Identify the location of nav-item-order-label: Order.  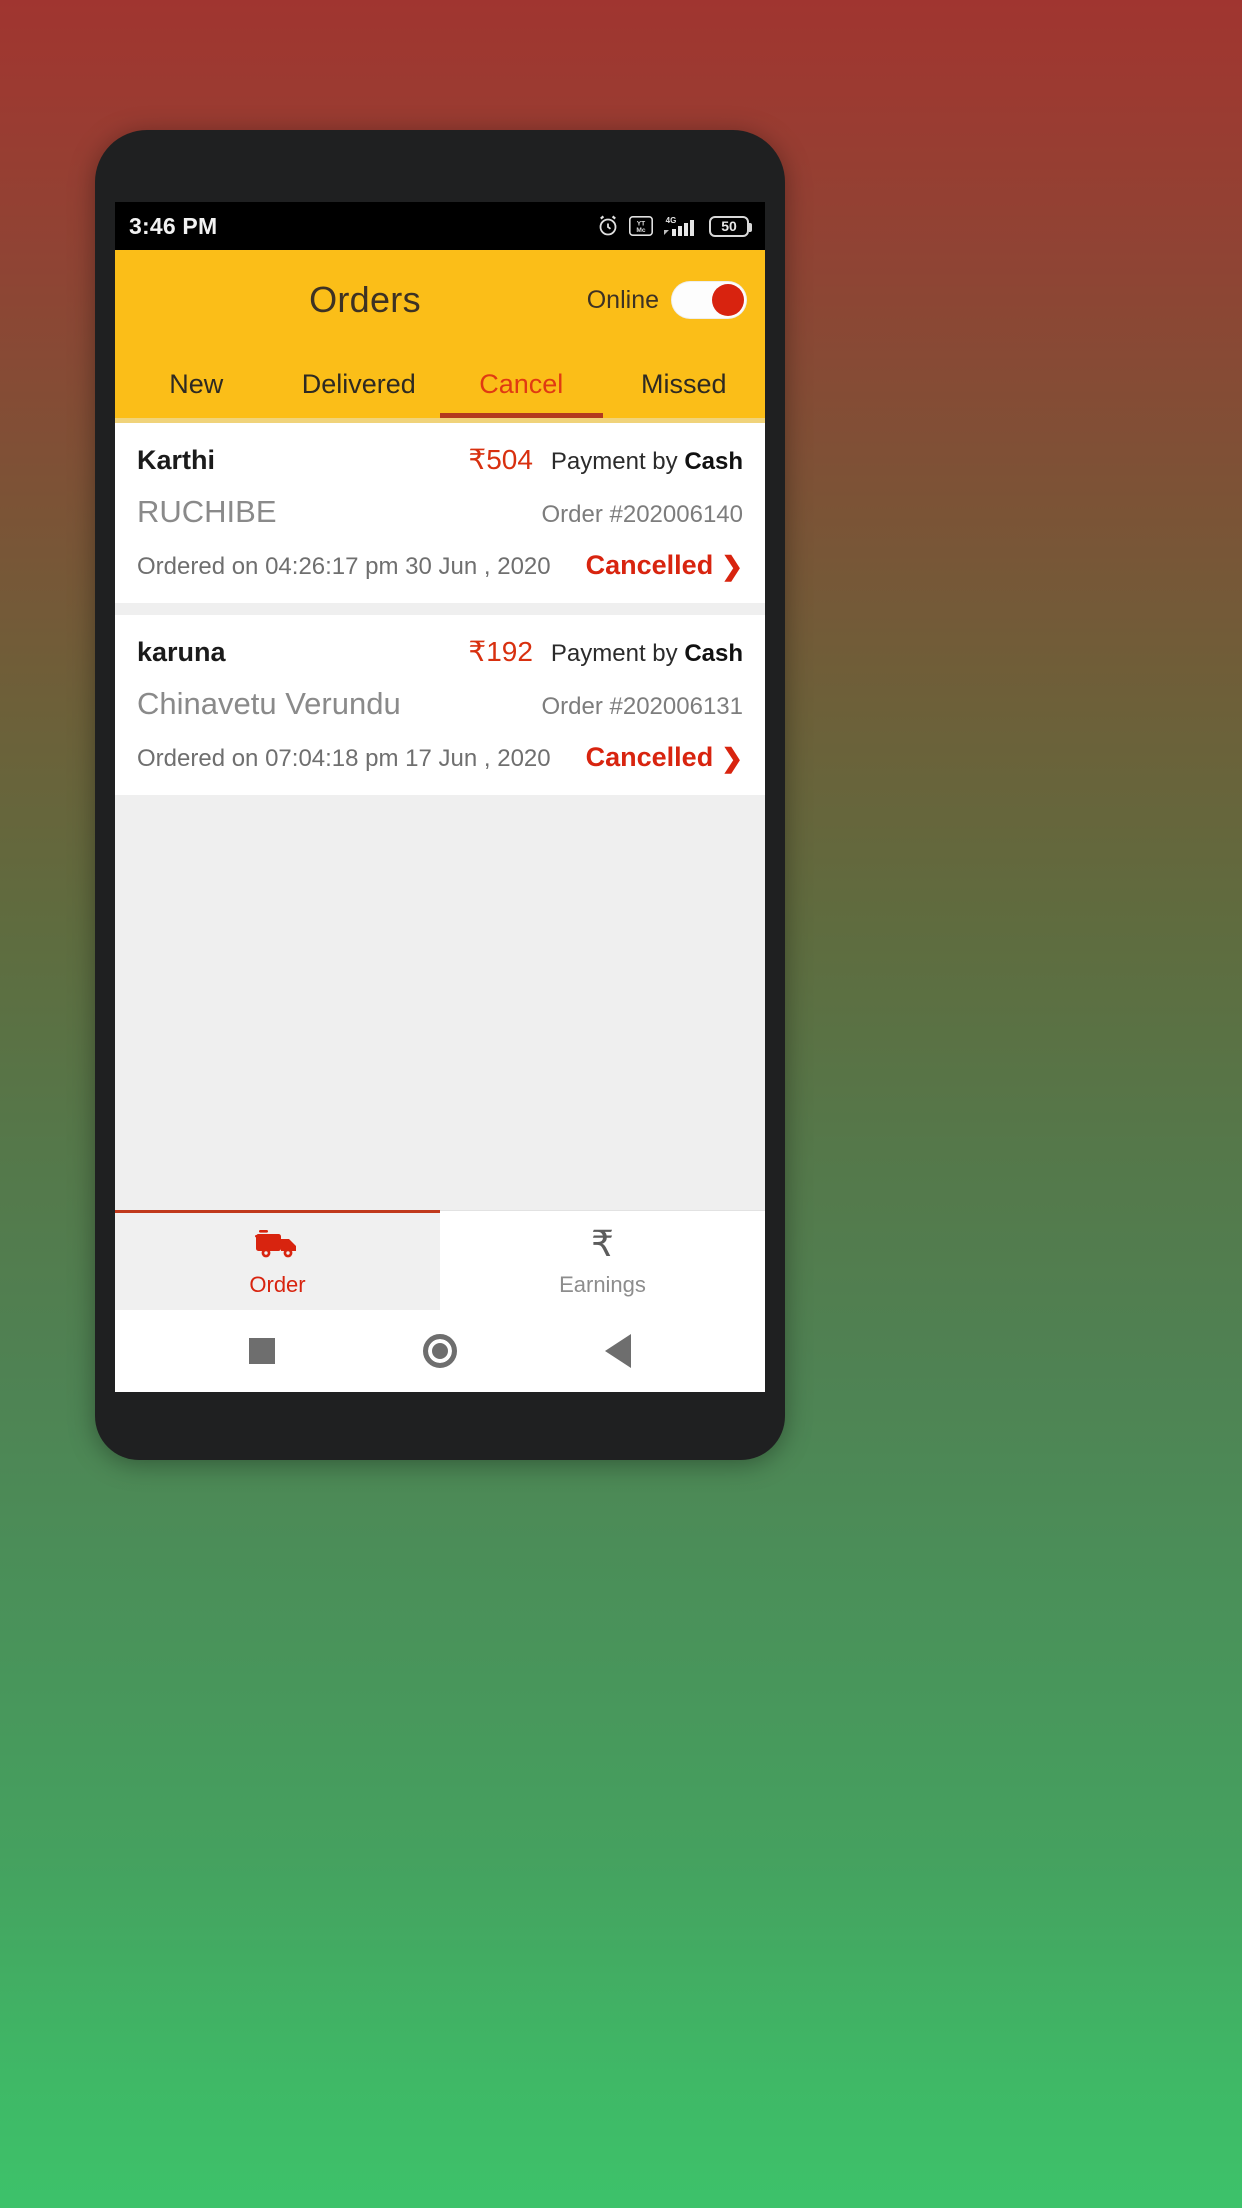
(277, 1284).